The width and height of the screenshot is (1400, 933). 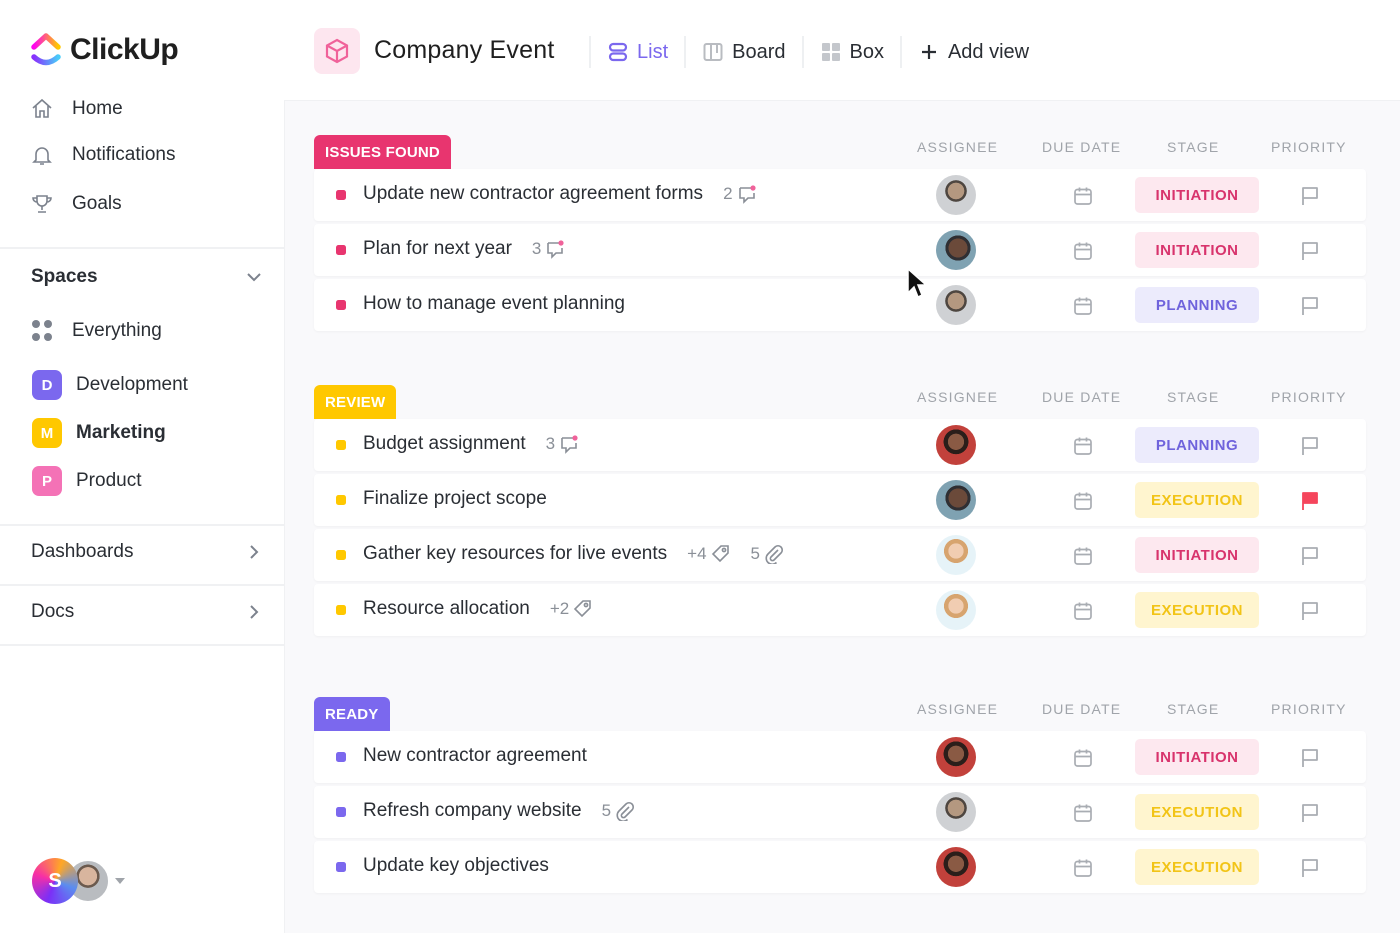 What do you see at coordinates (76, 204) in the screenshot?
I see `nav-goals: Goals` at bounding box center [76, 204].